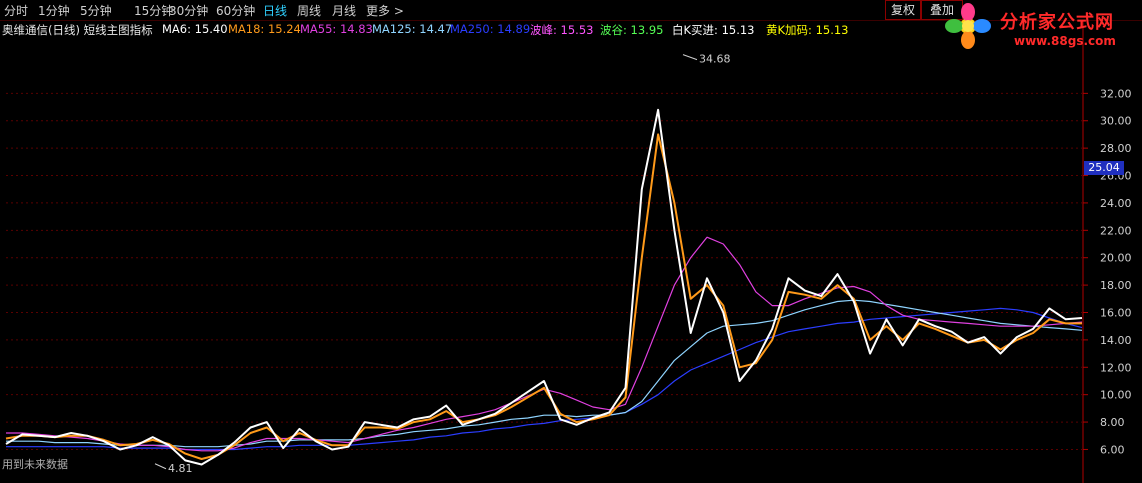 This screenshot has height=483, width=1142. What do you see at coordinates (54, 10) in the screenshot?
I see `timeframe-tab-1: 1分钟` at bounding box center [54, 10].